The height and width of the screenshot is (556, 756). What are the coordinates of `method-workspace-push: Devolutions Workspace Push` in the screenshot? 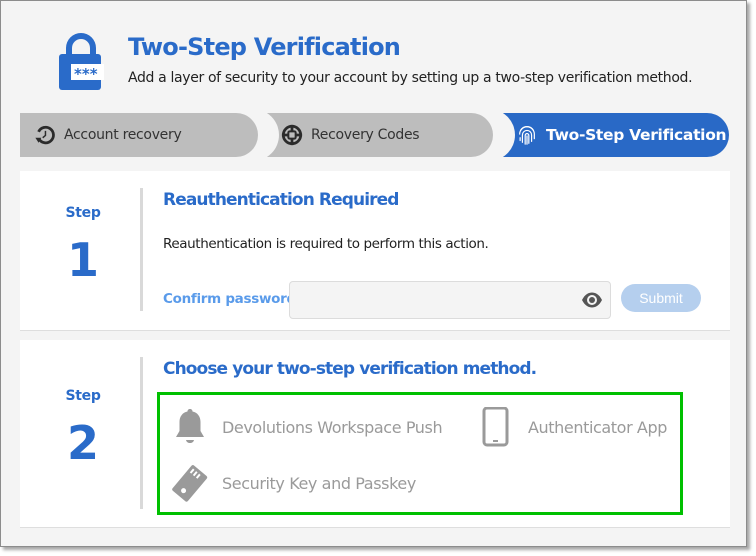 It's located at (307, 427).